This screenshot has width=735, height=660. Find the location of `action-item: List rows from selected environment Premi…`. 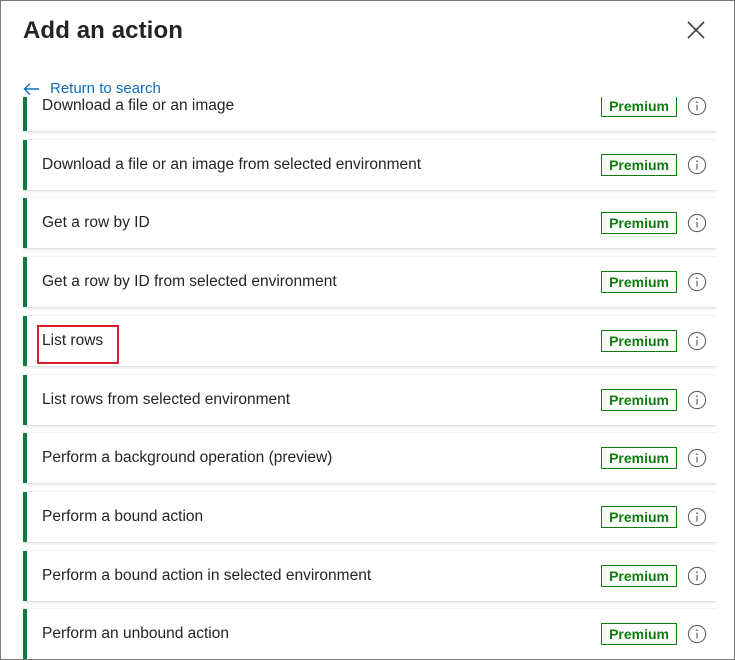

action-item: List rows from selected environment Premi… is located at coordinates (370, 400).